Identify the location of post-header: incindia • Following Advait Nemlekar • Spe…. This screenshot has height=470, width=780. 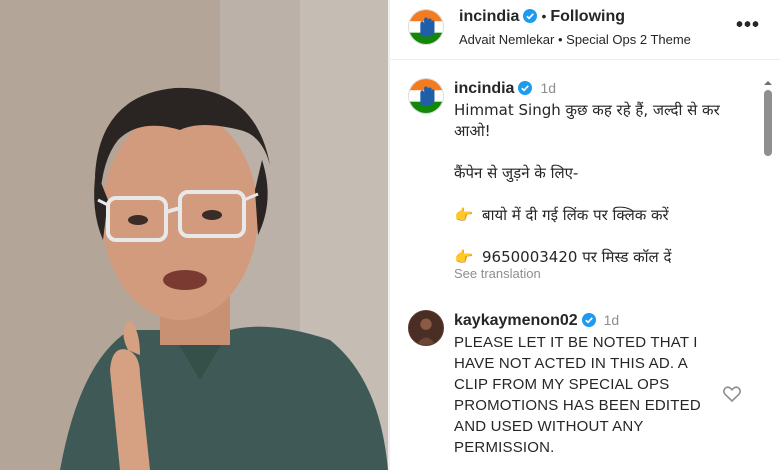
(585, 30).